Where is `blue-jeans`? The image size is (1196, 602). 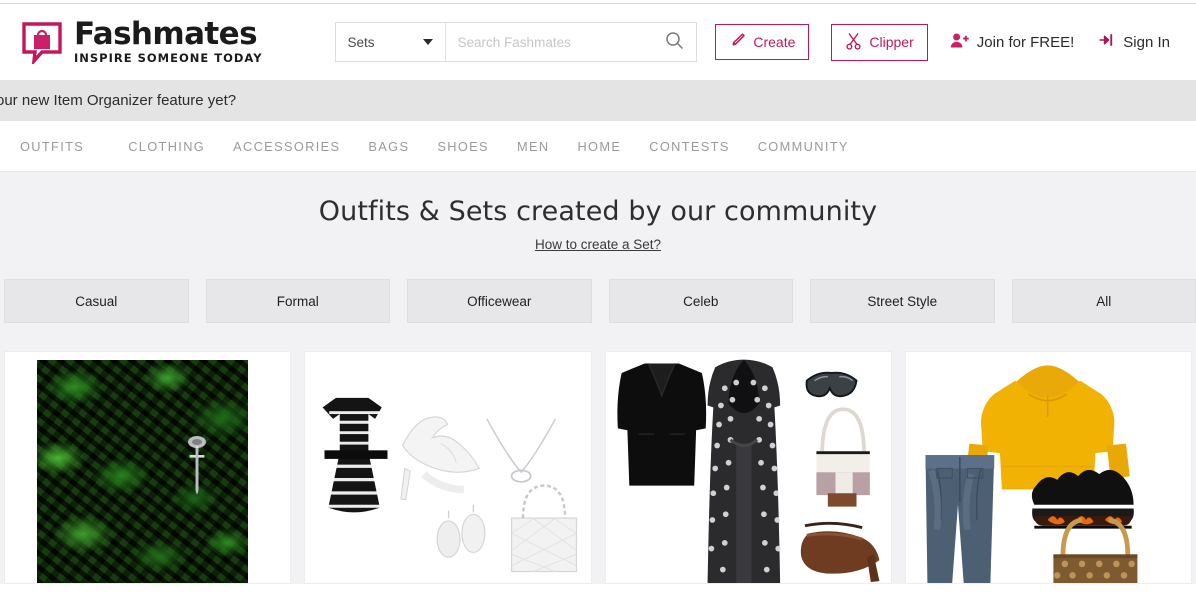 blue-jeans is located at coordinates (959, 519).